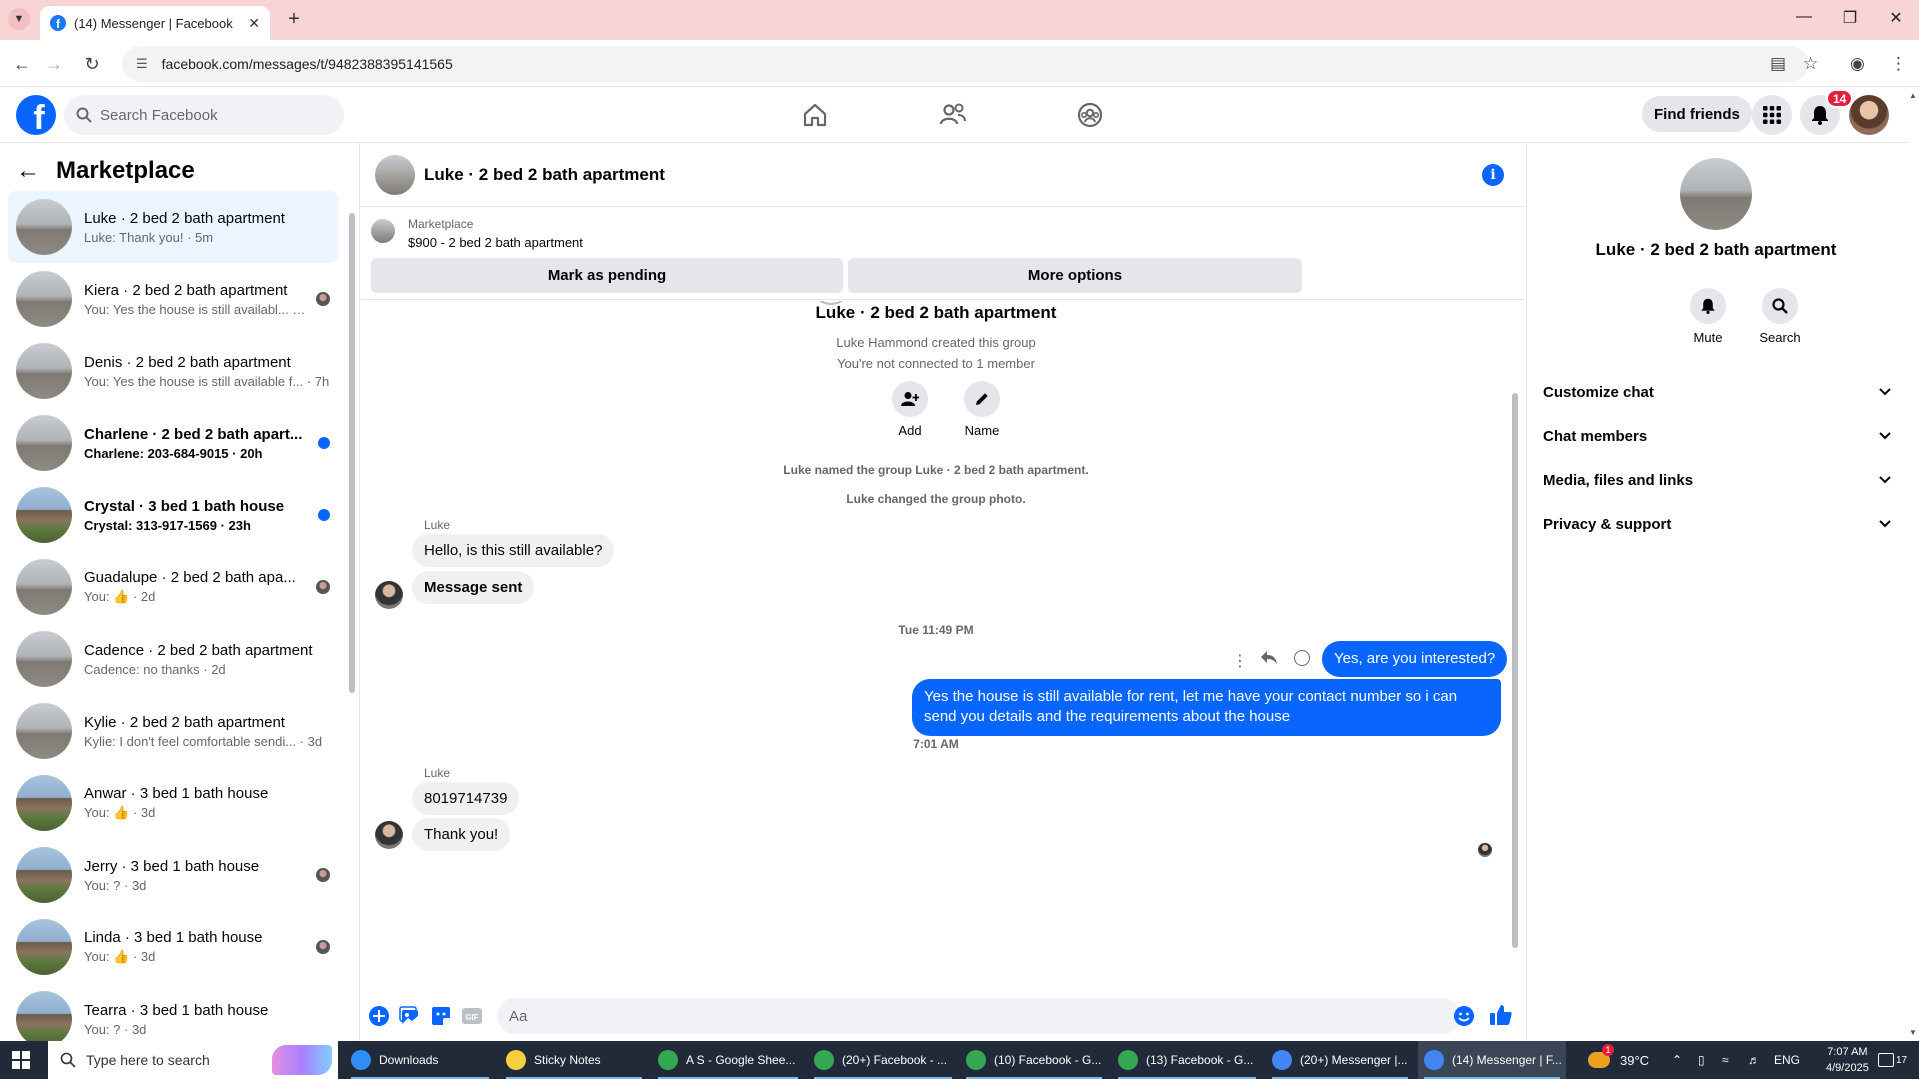  Describe the element at coordinates (294, 20) in the screenshot. I see `new-tab-plus-icon: +` at that location.